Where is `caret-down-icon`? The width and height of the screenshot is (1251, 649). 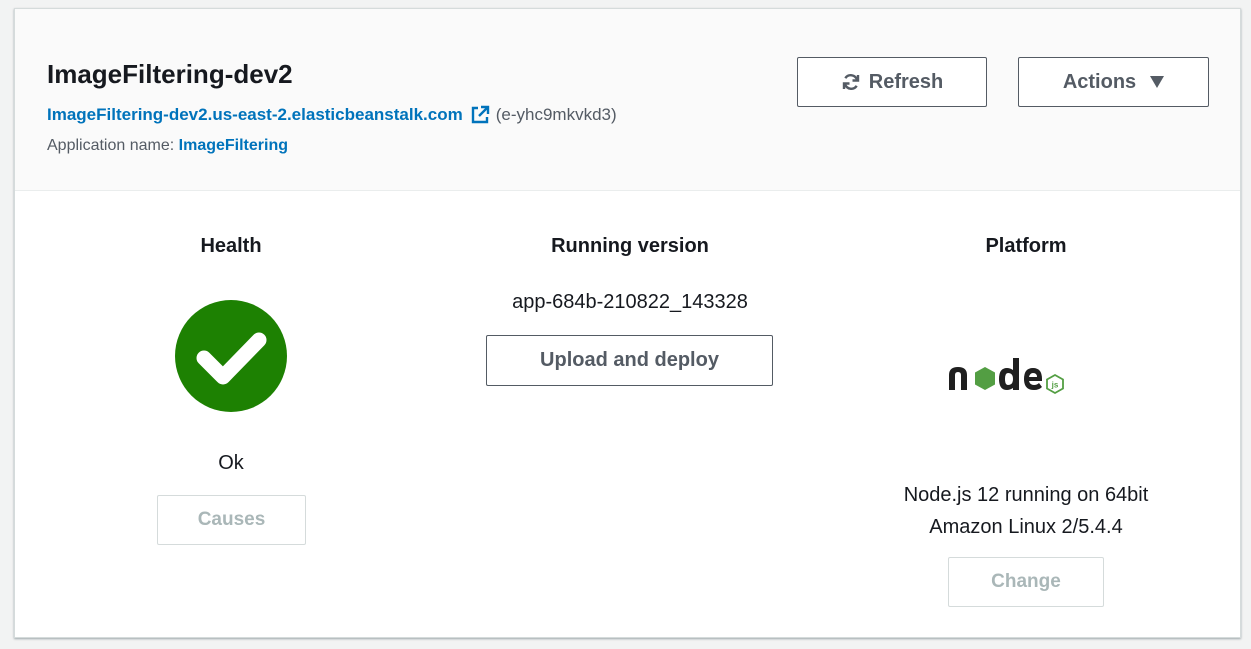
caret-down-icon is located at coordinates (1157, 82).